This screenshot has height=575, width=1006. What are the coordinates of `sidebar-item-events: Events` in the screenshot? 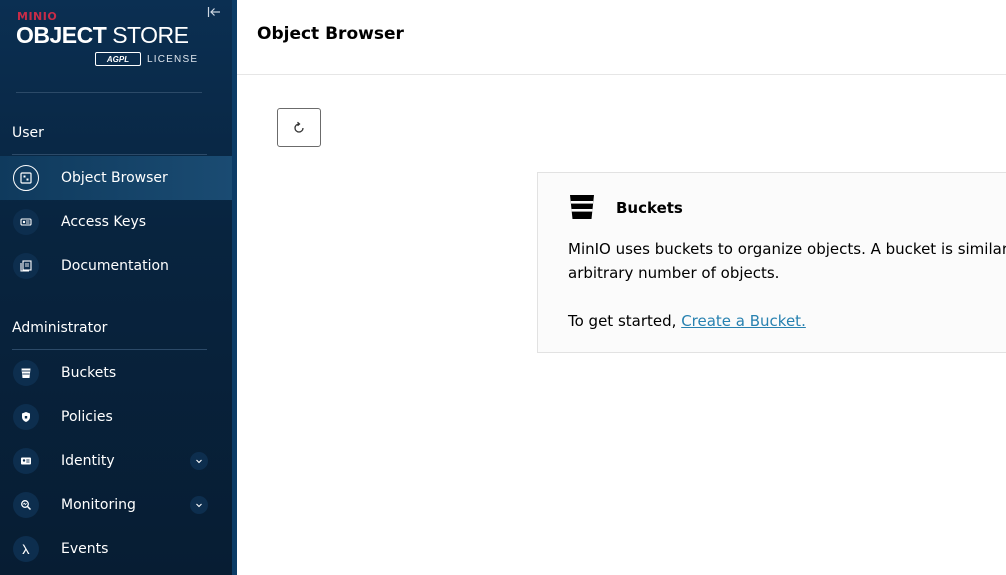 It's located at (116, 549).